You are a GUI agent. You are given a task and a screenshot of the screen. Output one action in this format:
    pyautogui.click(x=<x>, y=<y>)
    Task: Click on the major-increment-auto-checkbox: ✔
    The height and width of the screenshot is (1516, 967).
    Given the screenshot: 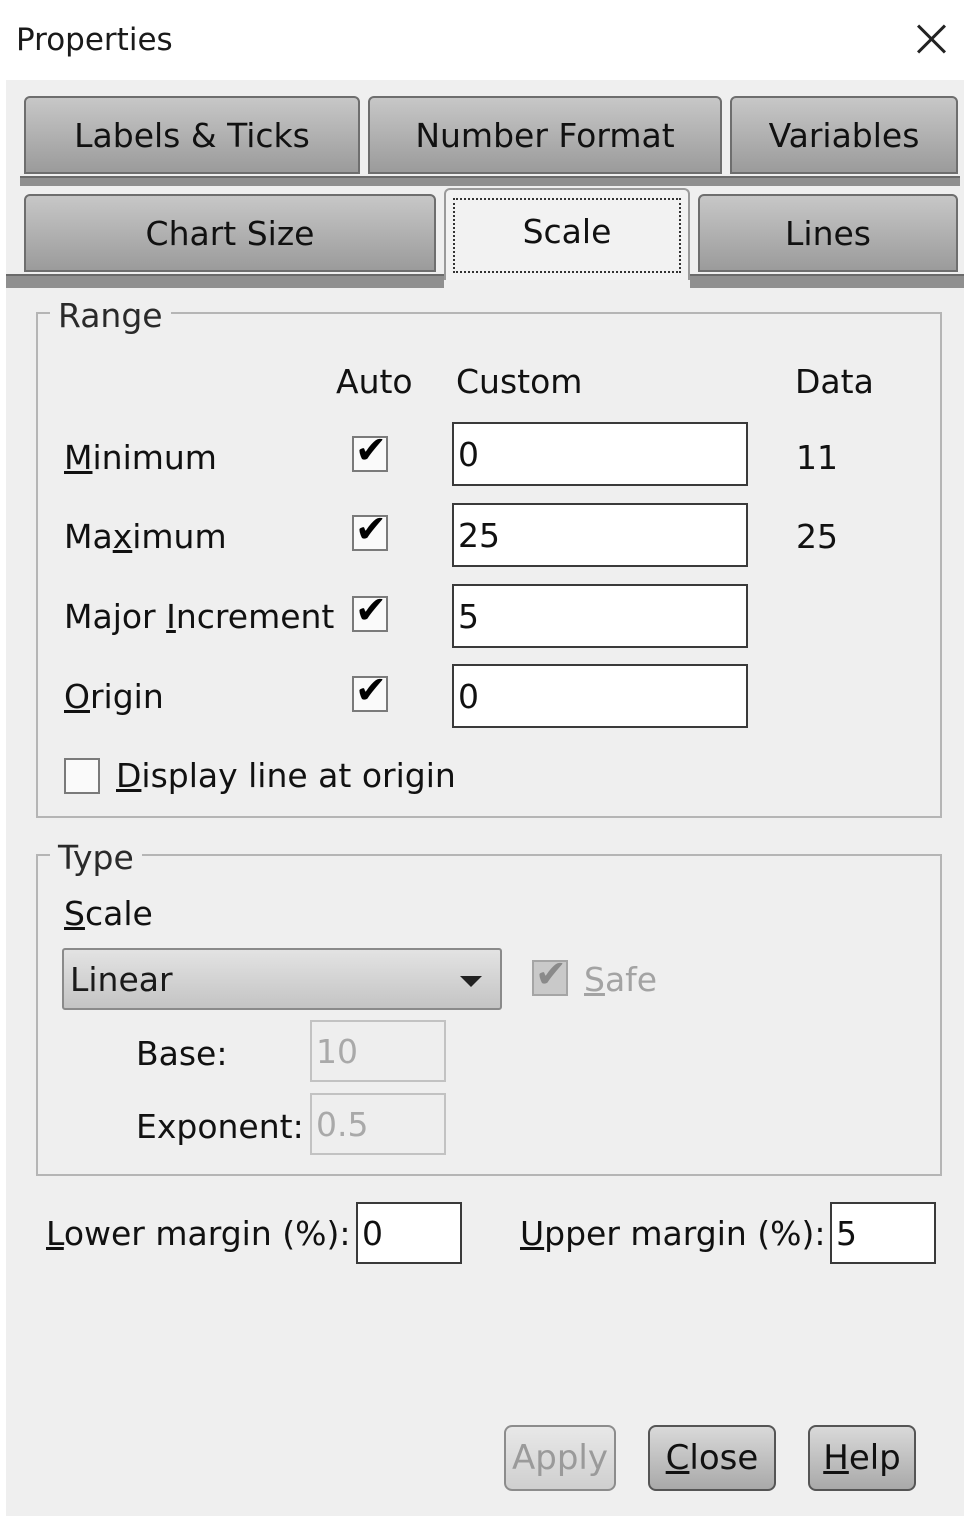 What is the action you would take?
    pyautogui.click(x=370, y=611)
    